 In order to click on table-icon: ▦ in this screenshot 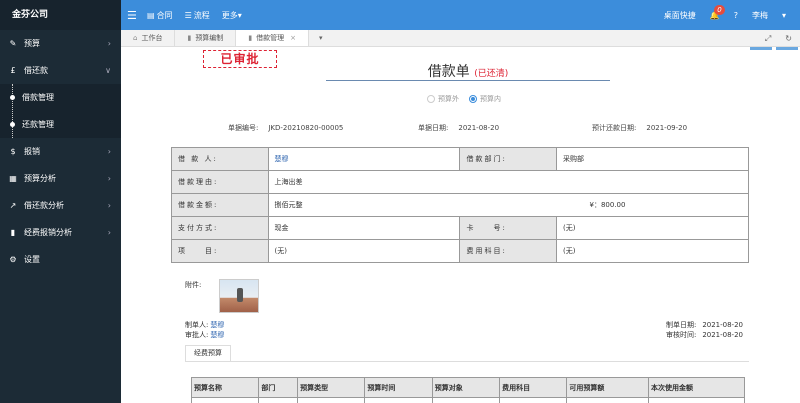, I will do `click(13, 178)`.